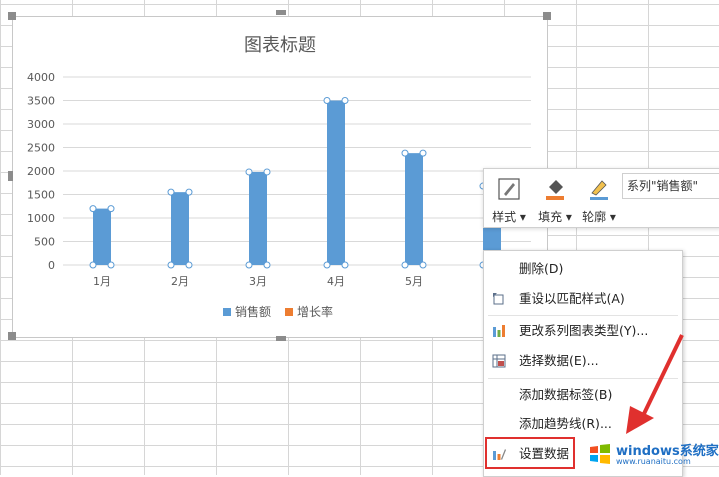 The height and width of the screenshot is (477, 719). What do you see at coordinates (51, 265) in the screenshot?
I see `y-tick-label: 0` at bounding box center [51, 265].